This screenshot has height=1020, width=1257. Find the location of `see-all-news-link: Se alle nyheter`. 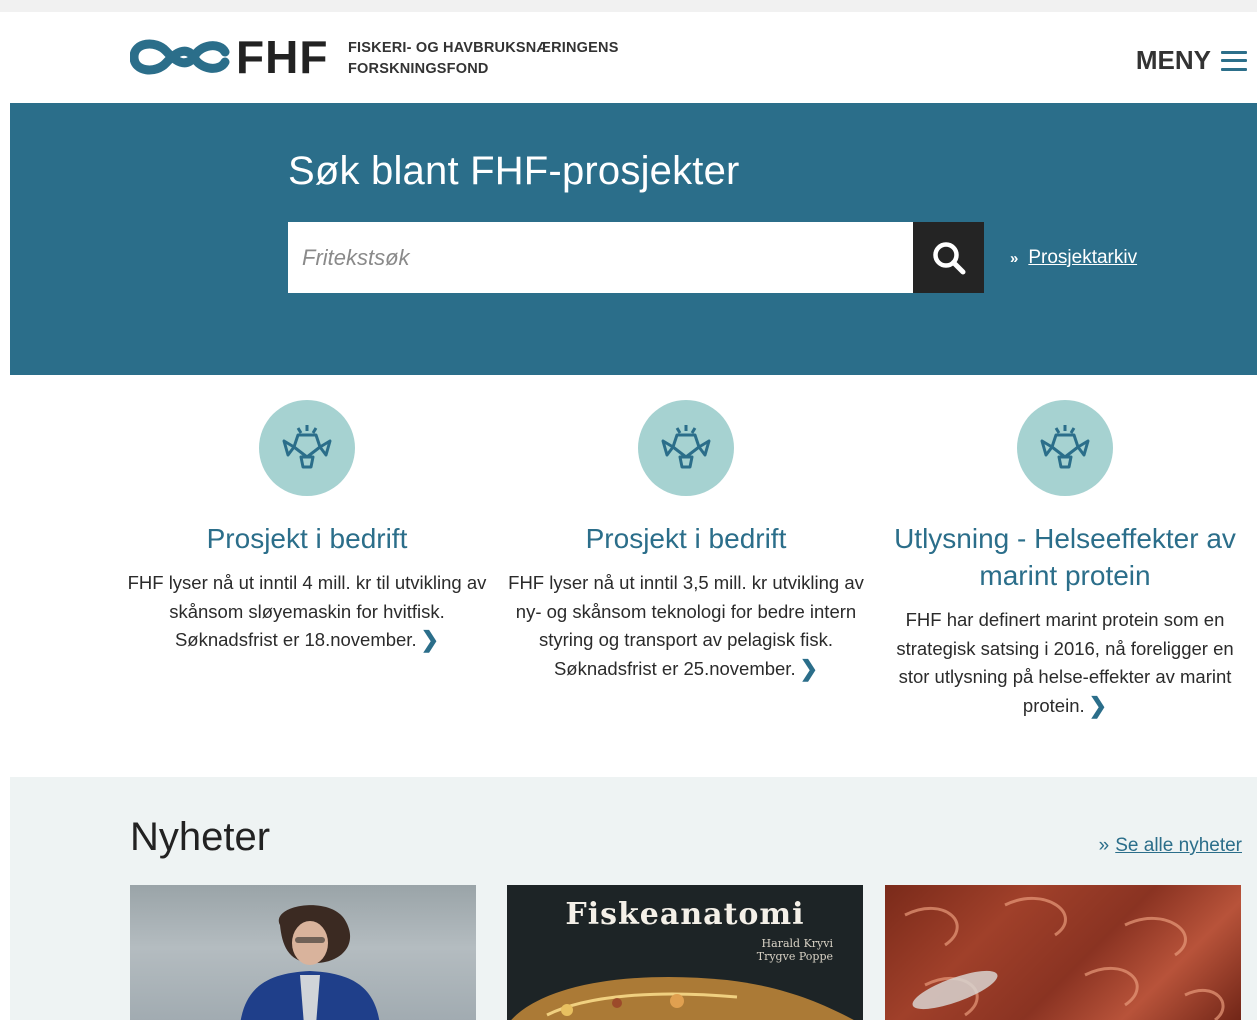

see-all-news-link: Se alle nyheter is located at coordinates (1178, 846).